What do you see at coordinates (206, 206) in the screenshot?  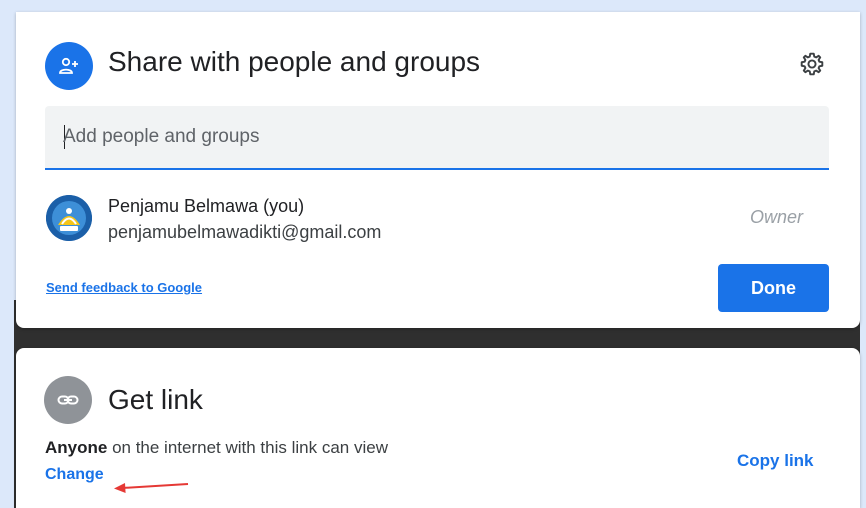 I see `person-name: Penjamu Belmawa (you)` at bounding box center [206, 206].